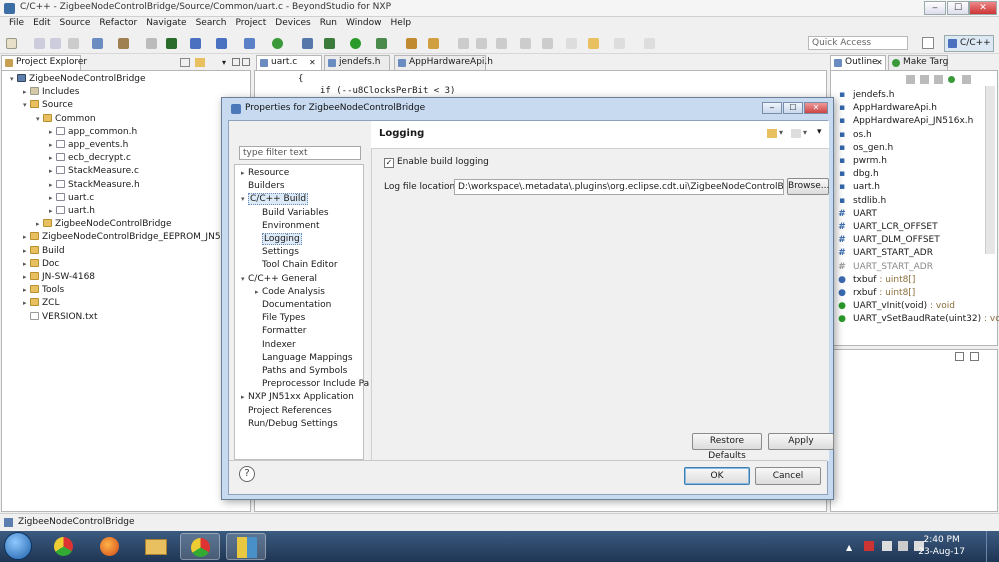 Image resolution: width=999 pixels, height=562 pixels. What do you see at coordinates (51, 92) in the screenshot?
I see `tree-item: ▸ Includes` at bounding box center [51, 92].